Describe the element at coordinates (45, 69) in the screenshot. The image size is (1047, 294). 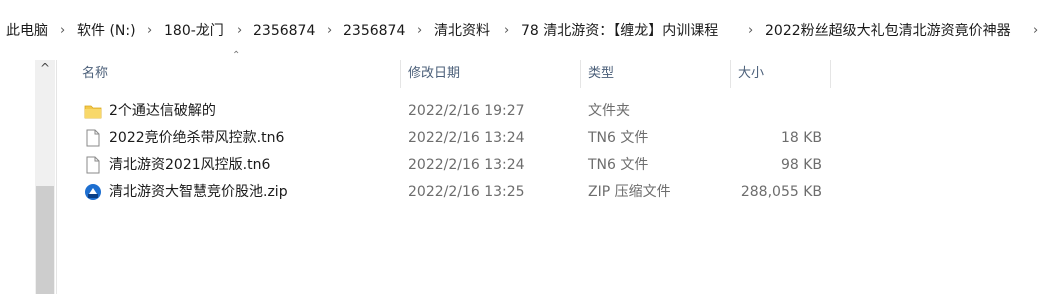
I see `scroll-up-icon: ^` at that location.